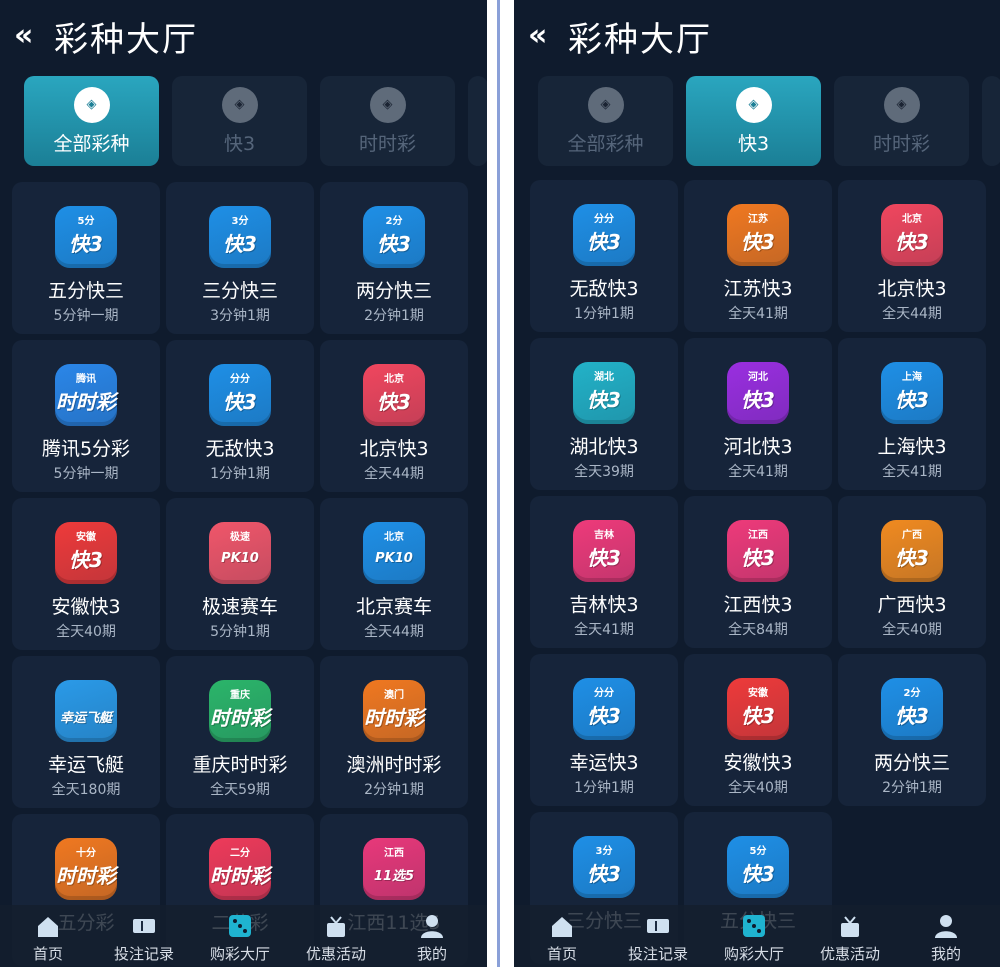  Describe the element at coordinates (239, 104) in the screenshot. I see `k3-logo-icon: ◈` at that location.